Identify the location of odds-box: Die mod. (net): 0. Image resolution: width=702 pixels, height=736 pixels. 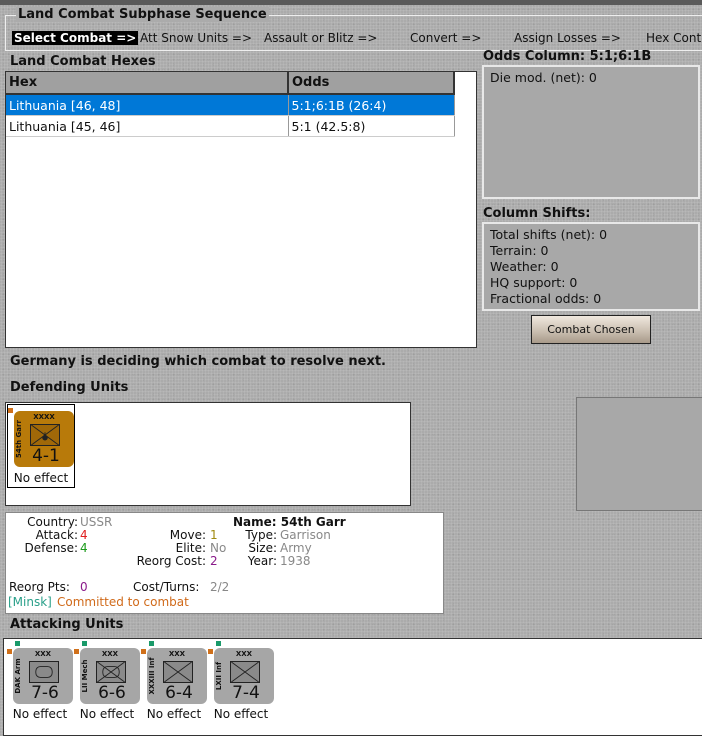
(591, 132).